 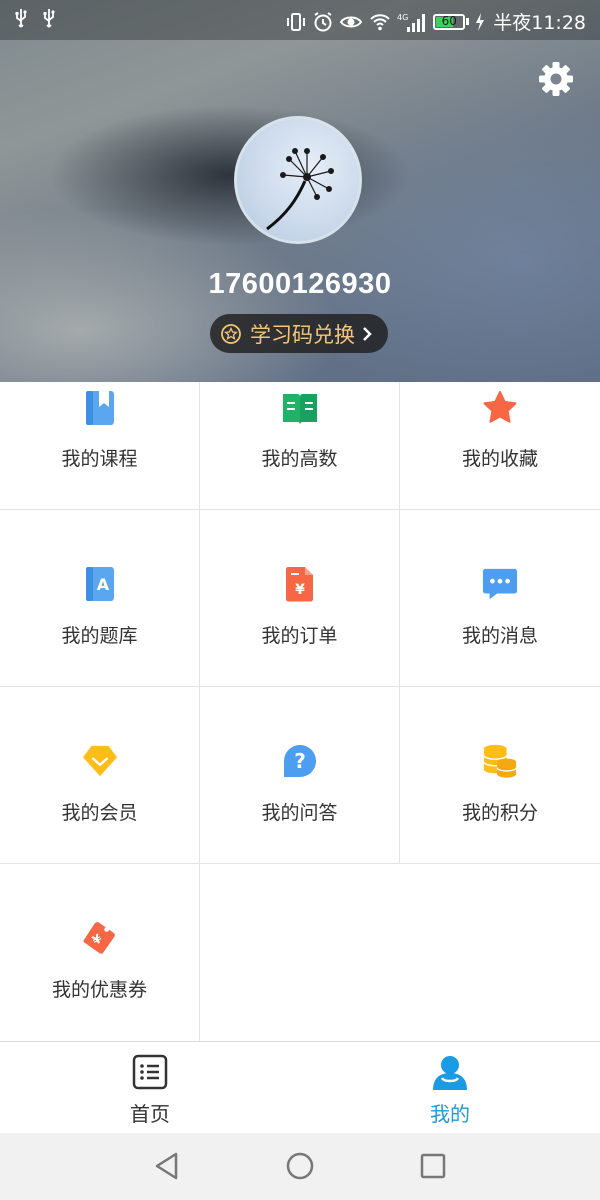 I want to click on menu-item-label: 我的课程, so click(x=99, y=459).